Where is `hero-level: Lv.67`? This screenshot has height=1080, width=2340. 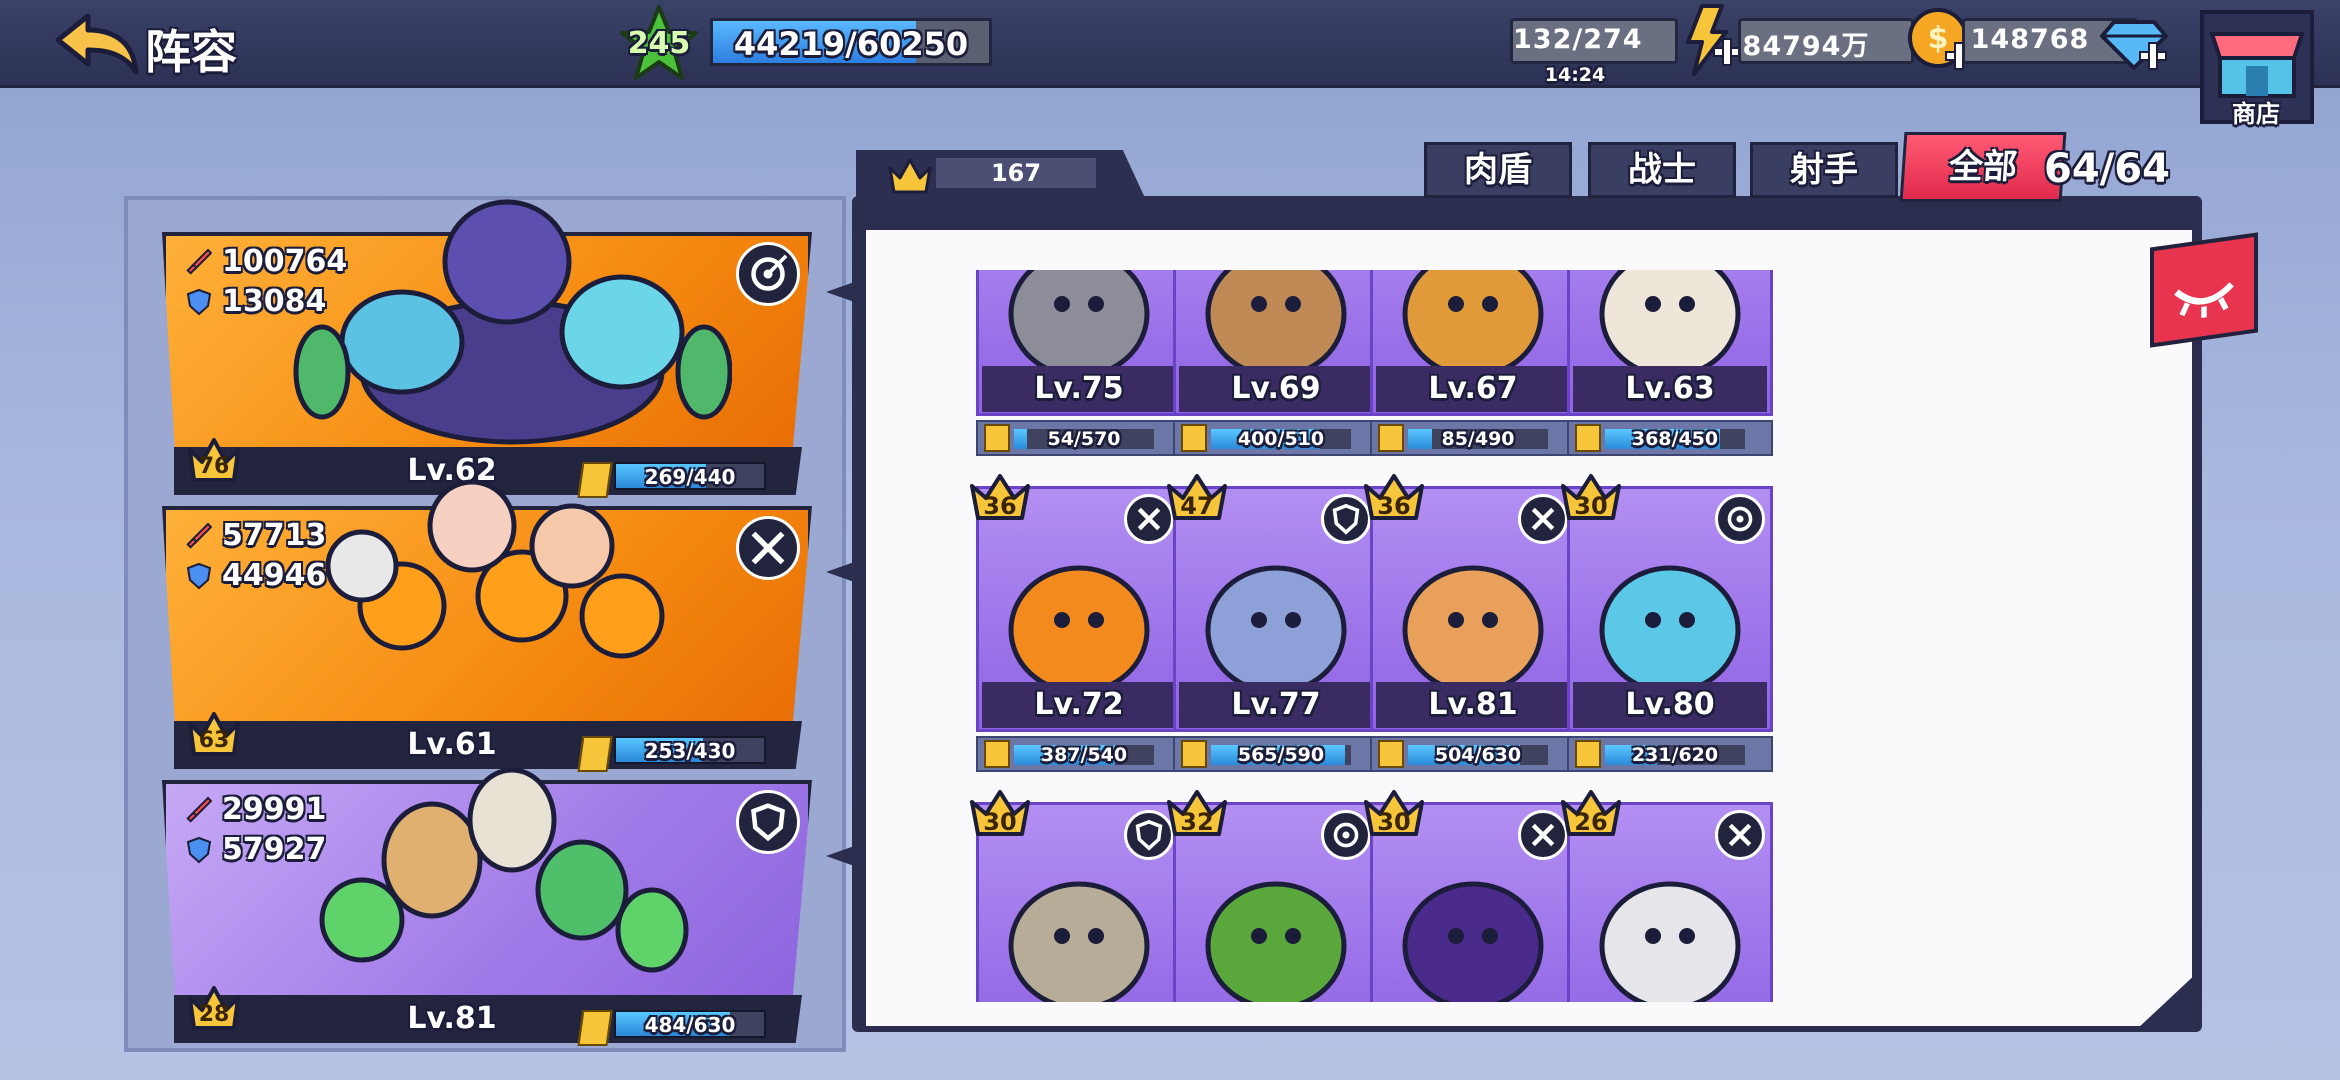 hero-level: Lv.67 is located at coordinates (1473, 389).